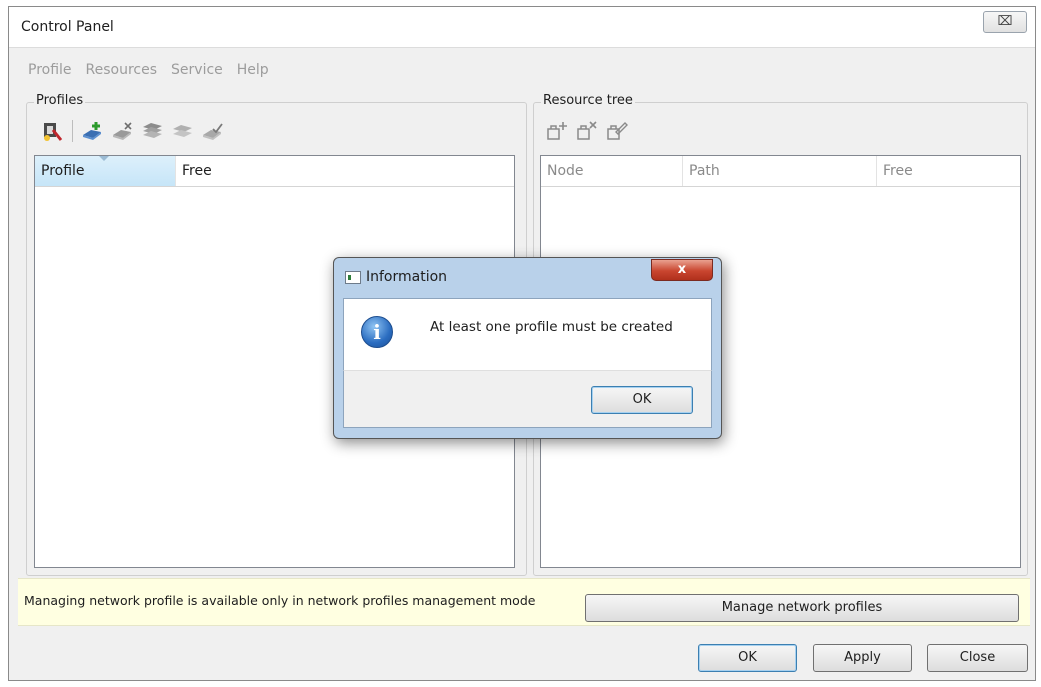  Describe the element at coordinates (557, 131) in the screenshot. I see `add-node-icon` at that location.